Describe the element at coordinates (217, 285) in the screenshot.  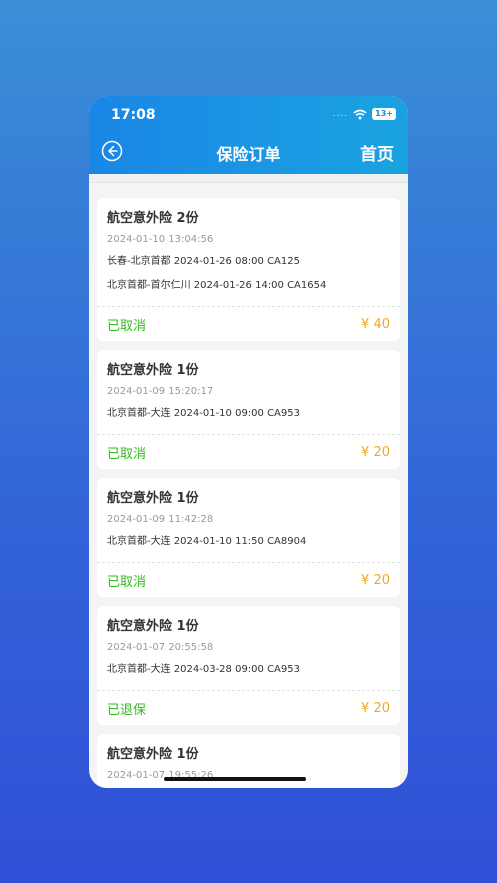
I see `flight-info: 北京首都-首尔仁川 2024-01-26 14:00 CA1654` at that location.